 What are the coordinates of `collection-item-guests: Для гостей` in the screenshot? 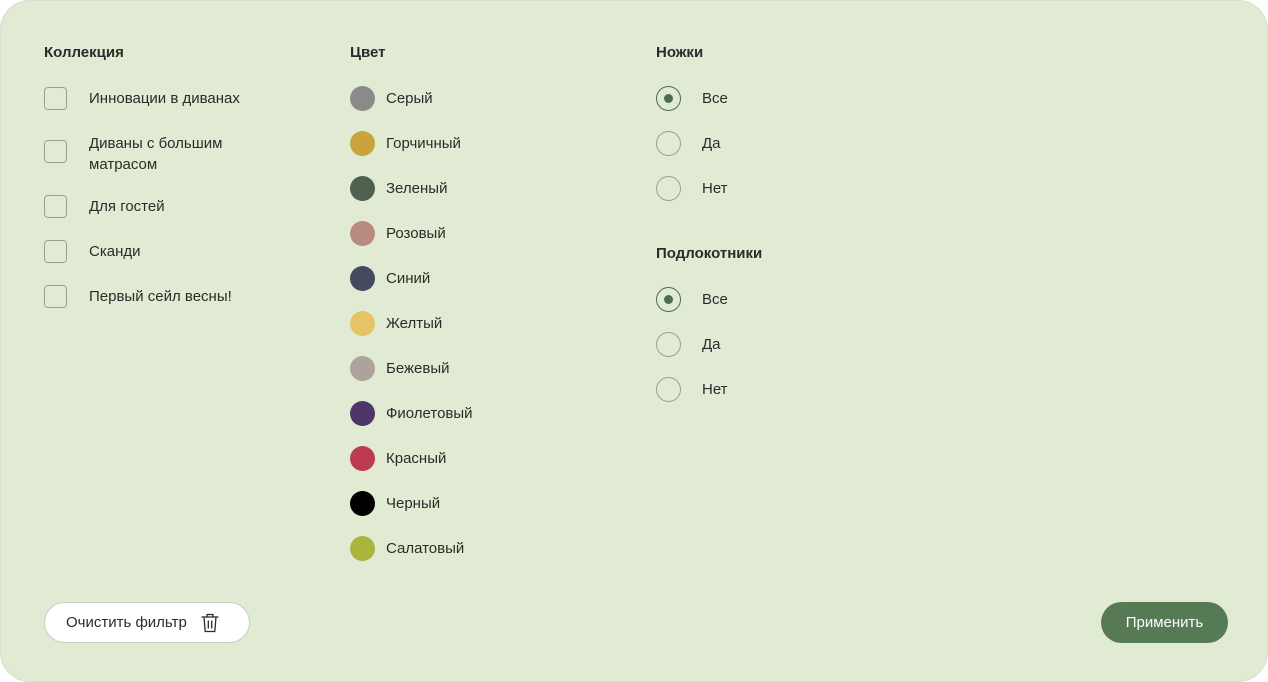 It's located at (161, 206).